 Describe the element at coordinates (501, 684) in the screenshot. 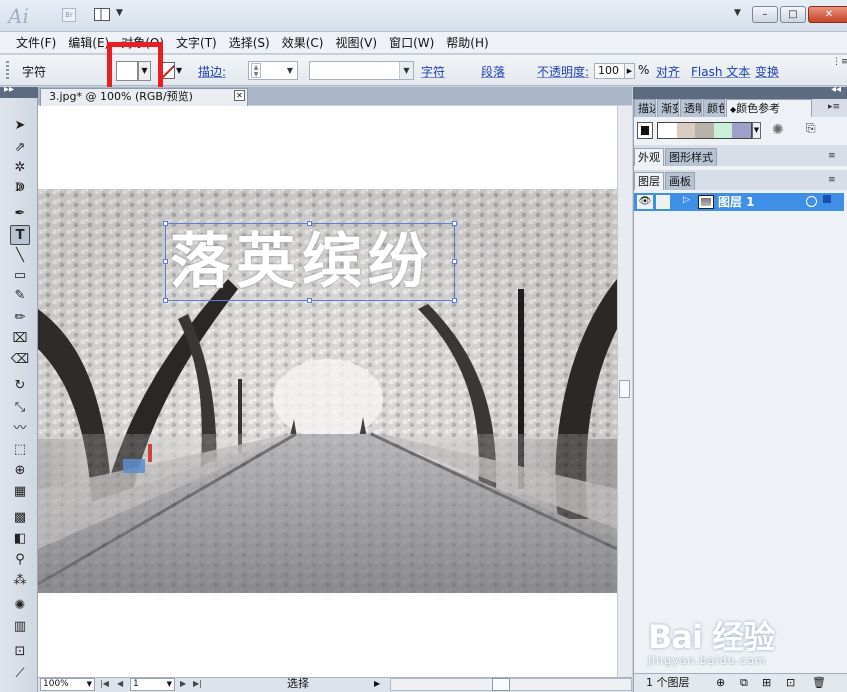

I see `horizontal-scroll-thumb` at that location.